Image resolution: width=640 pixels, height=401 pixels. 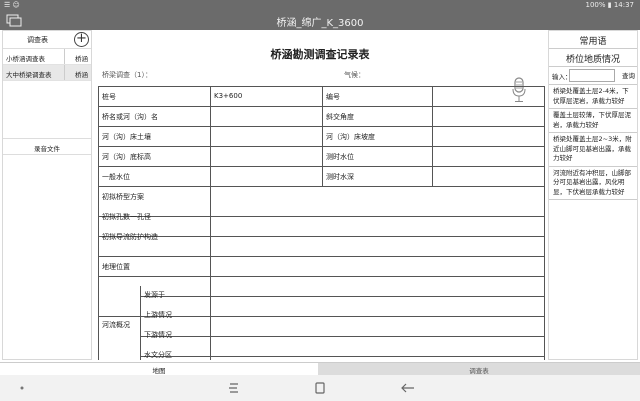 What do you see at coordinates (350, 137) in the screenshot?
I see `field-label: 河（沟）床坡度` at bounding box center [350, 137].